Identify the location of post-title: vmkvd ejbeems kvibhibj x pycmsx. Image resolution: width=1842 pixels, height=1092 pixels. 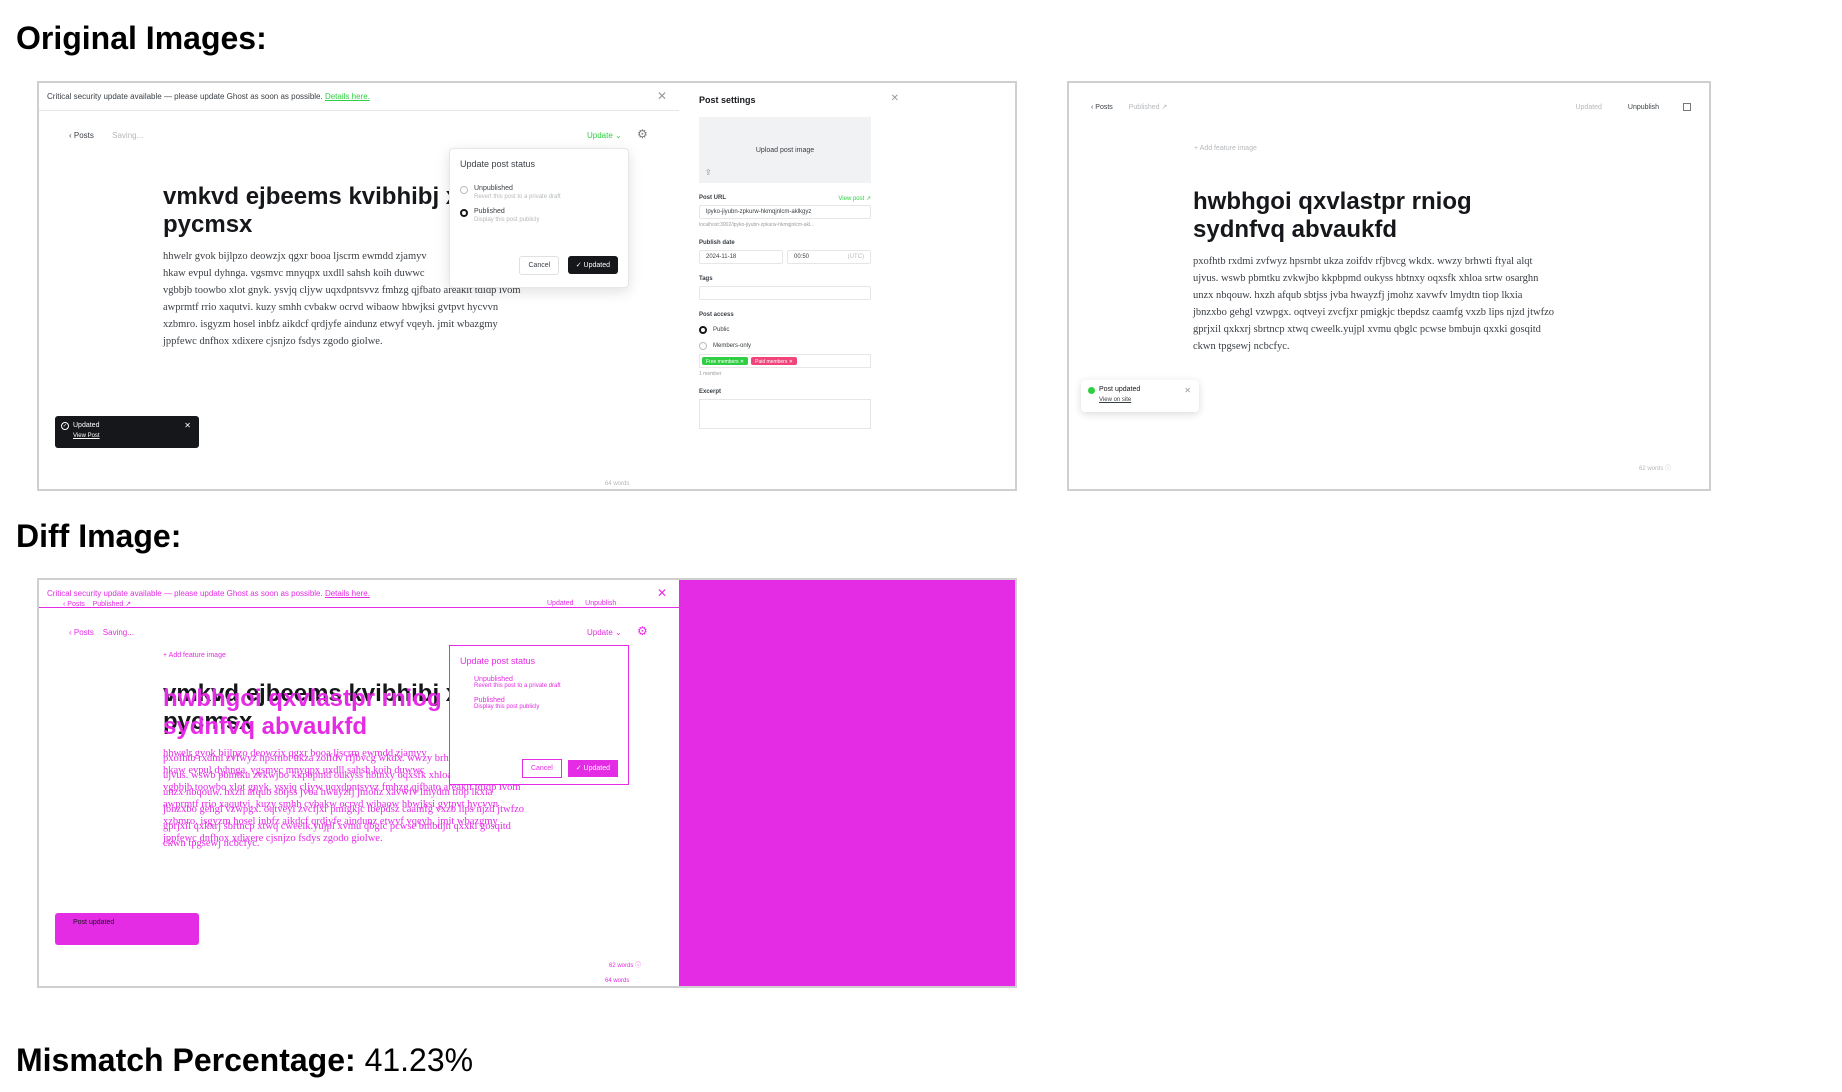
(313, 211).